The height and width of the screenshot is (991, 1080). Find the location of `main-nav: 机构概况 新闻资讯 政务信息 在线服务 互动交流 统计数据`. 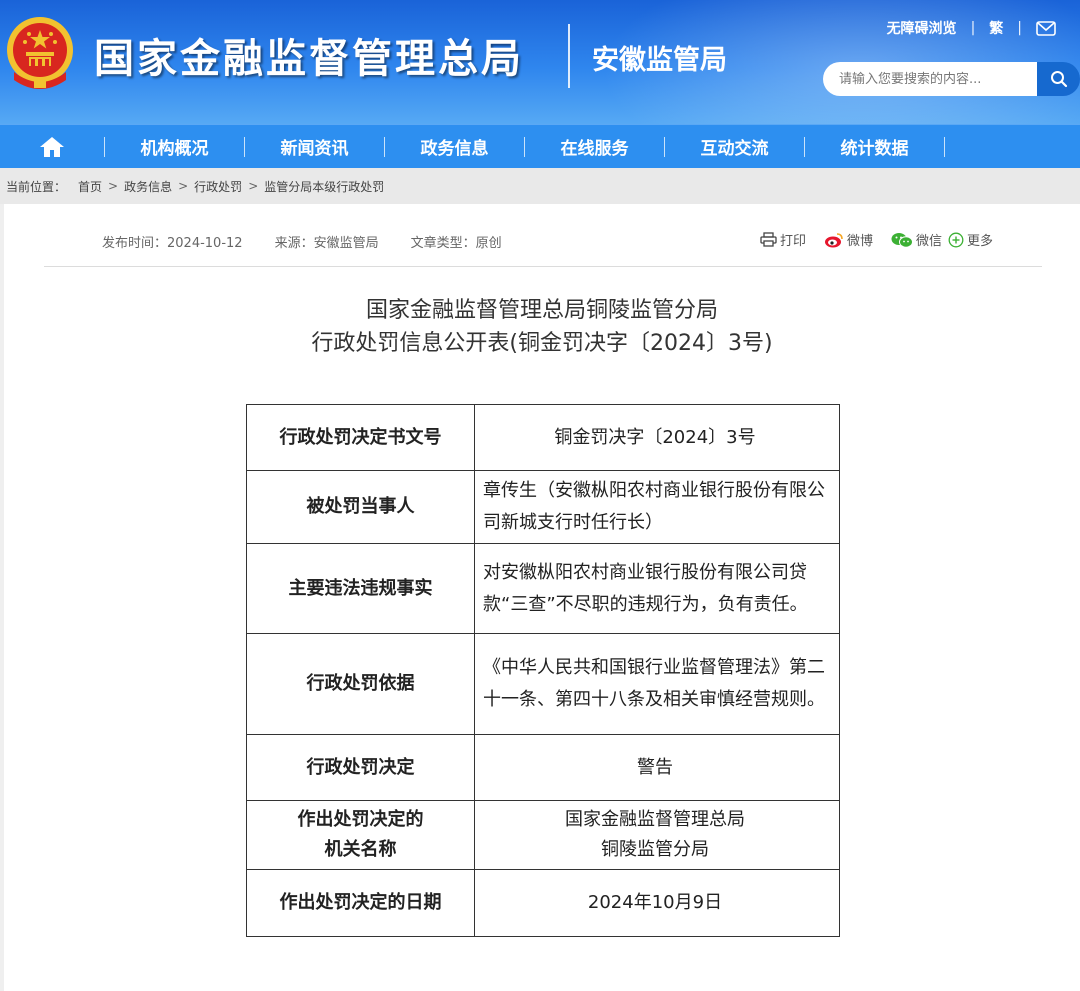

main-nav: 机构概况 新闻资讯 政务信息 在线服务 互动交流 统计数据 is located at coordinates (540, 146).